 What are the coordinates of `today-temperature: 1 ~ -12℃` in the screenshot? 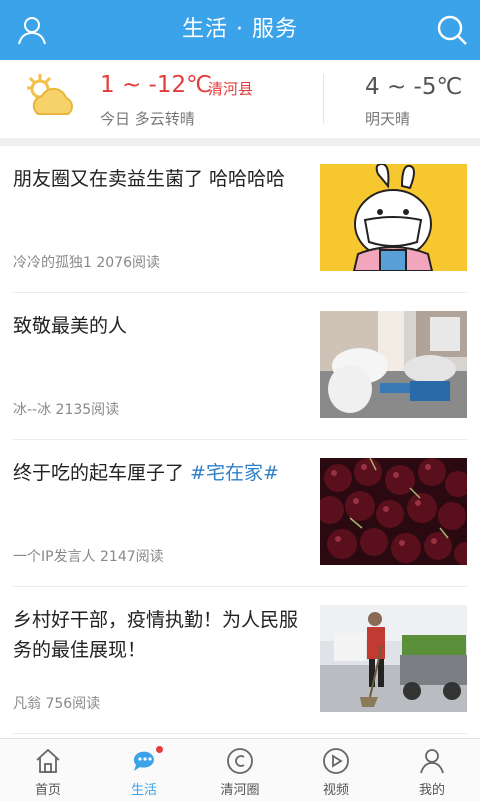 It's located at (156, 85).